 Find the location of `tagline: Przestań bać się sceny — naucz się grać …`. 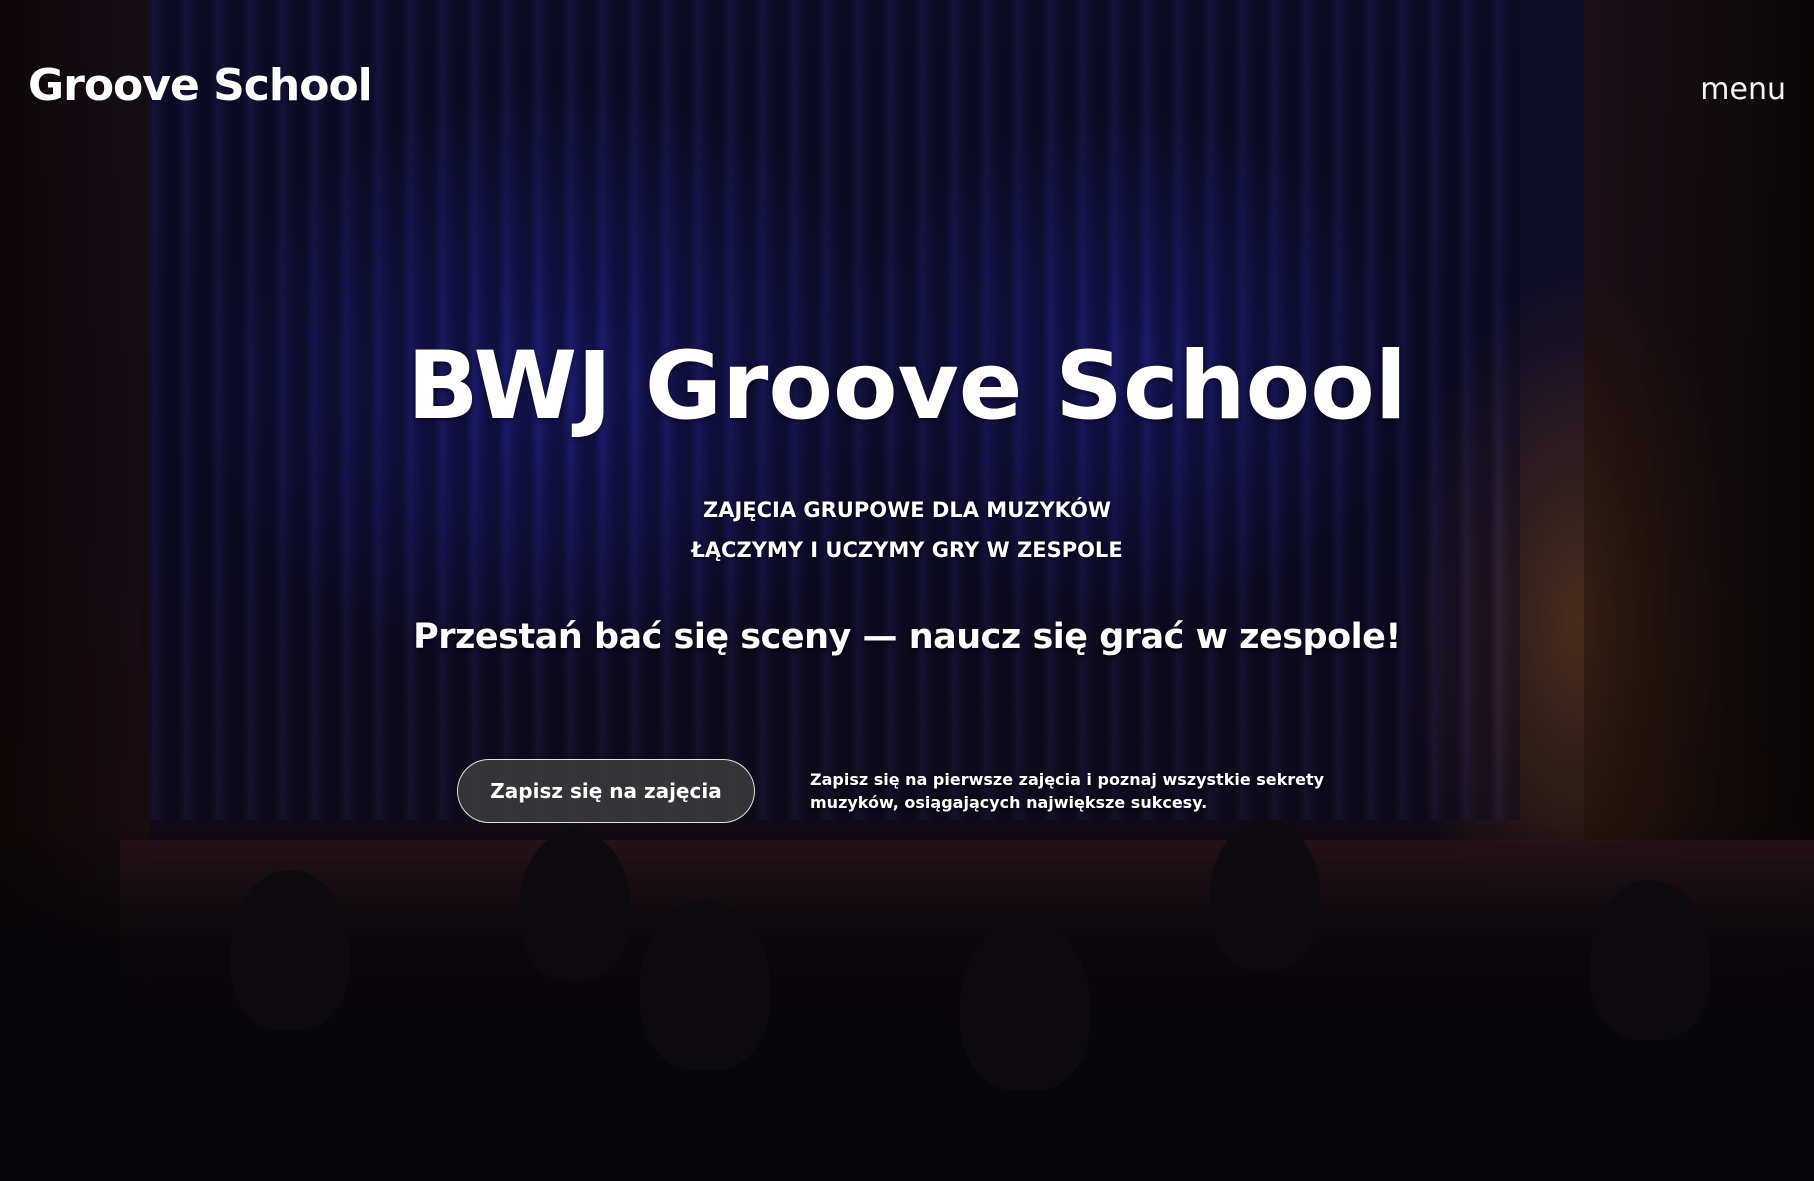

tagline: Przestań bać się sceny — naucz się grać … is located at coordinates (907, 637).